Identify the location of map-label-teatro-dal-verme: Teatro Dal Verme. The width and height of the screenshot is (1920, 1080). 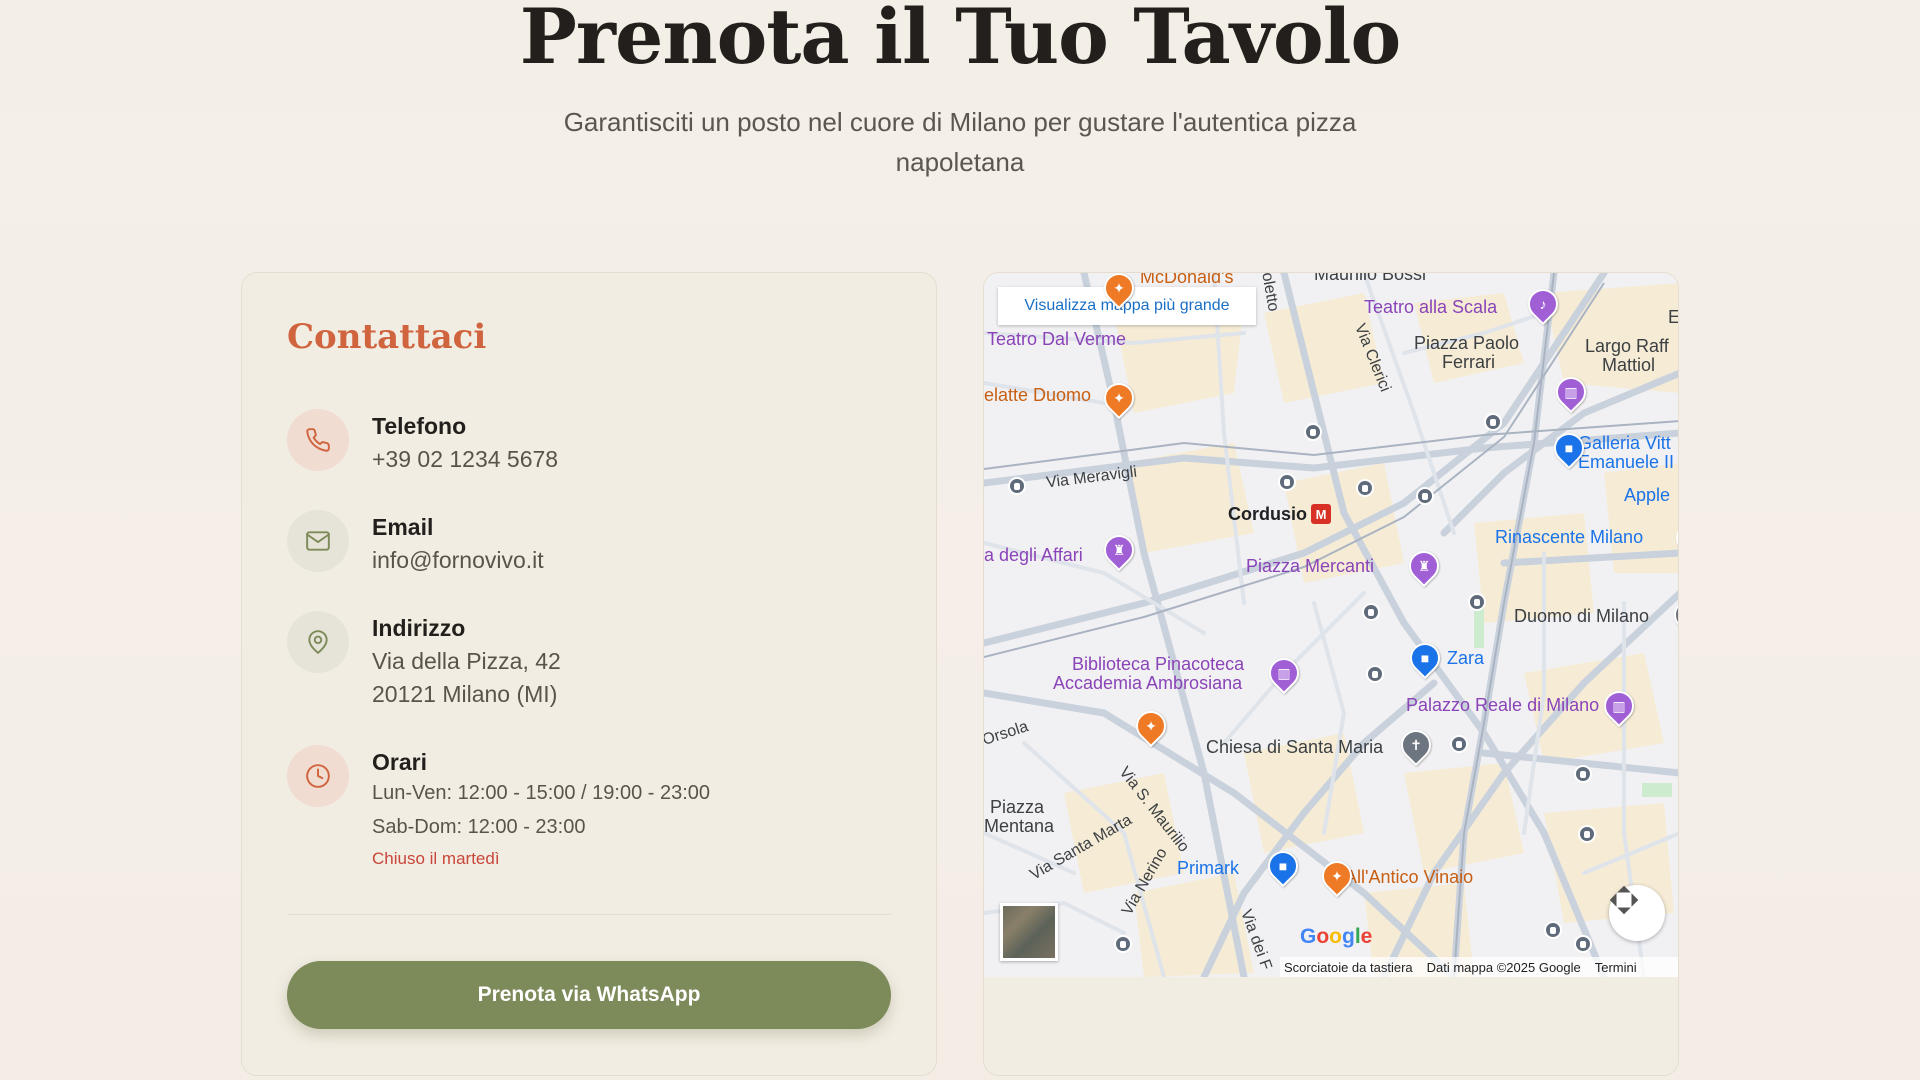
(1056, 339).